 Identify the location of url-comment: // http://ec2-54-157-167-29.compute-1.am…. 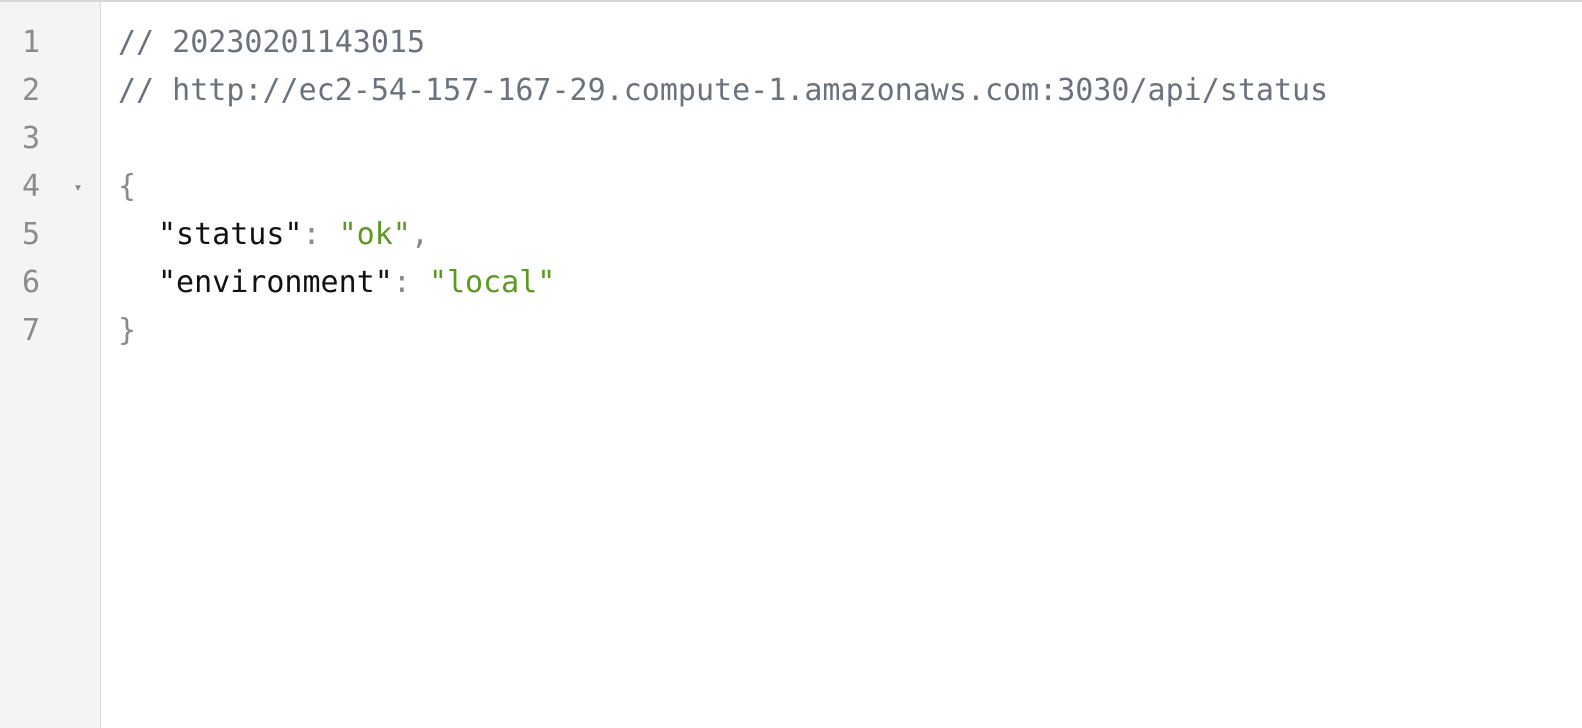
(723, 91).